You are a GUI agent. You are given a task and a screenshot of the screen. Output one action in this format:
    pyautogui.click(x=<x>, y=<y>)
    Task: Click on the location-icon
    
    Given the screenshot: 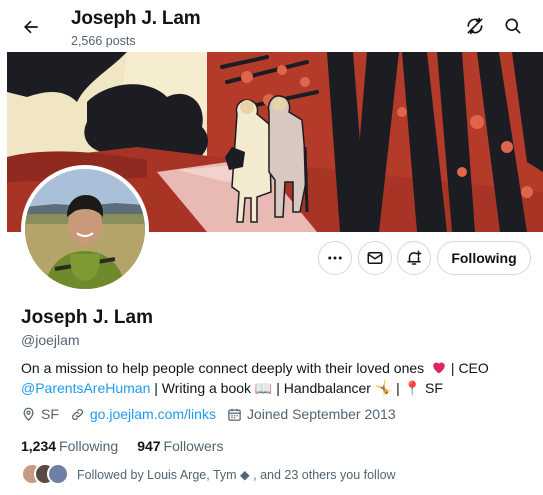 What is the action you would take?
    pyautogui.click(x=28, y=414)
    